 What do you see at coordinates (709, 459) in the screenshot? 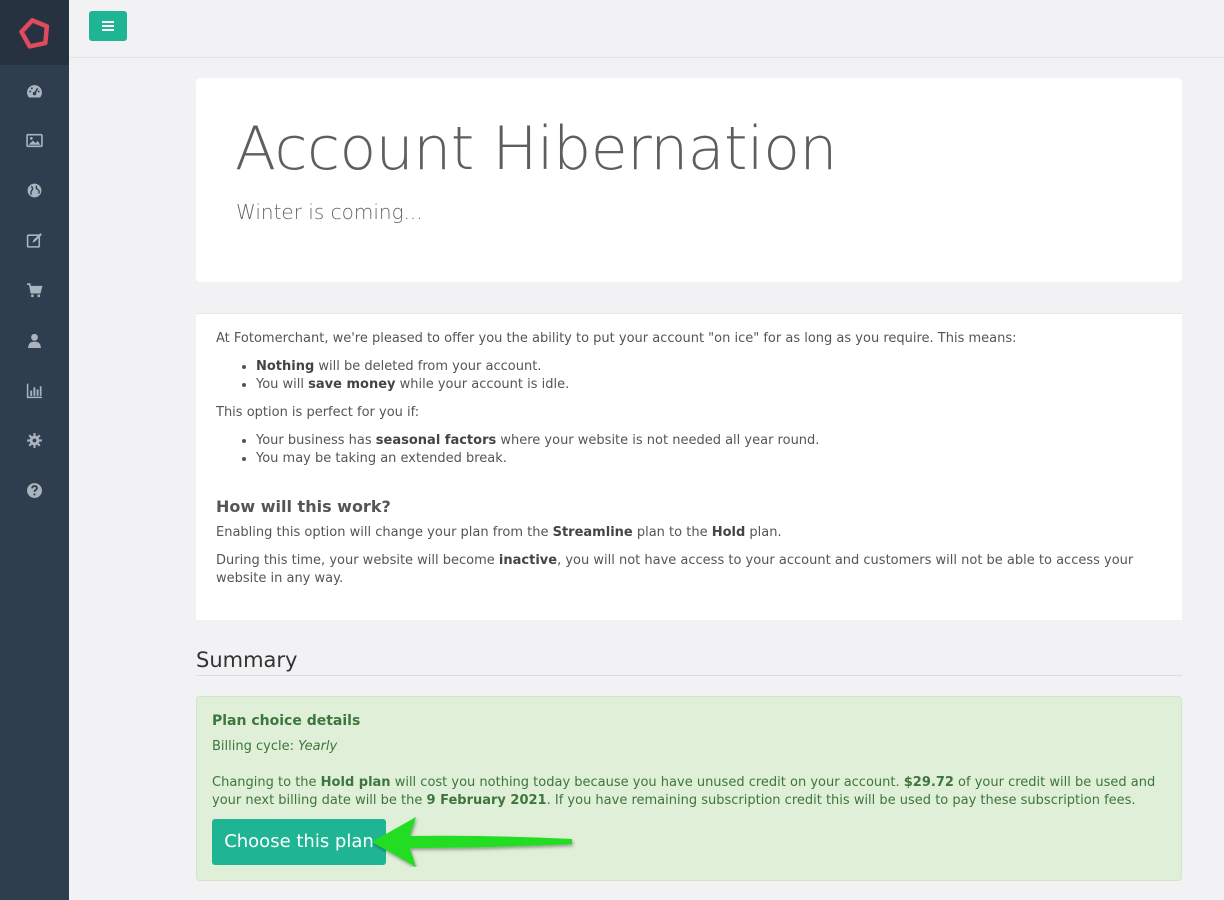
I see `list-item: You may be taking an extended break.` at bounding box center [709, 459].